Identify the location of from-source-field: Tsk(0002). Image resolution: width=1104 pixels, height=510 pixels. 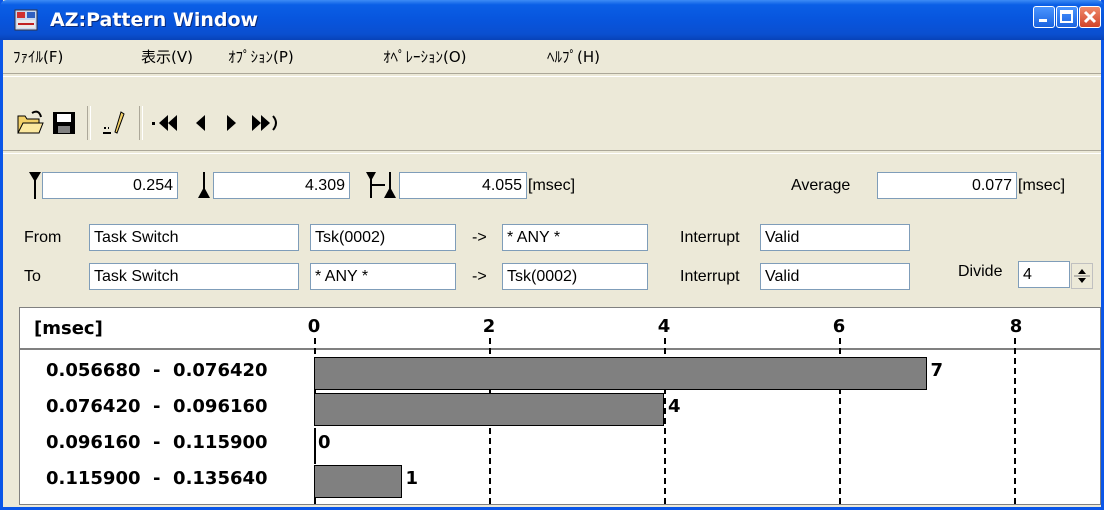
(383, 237).